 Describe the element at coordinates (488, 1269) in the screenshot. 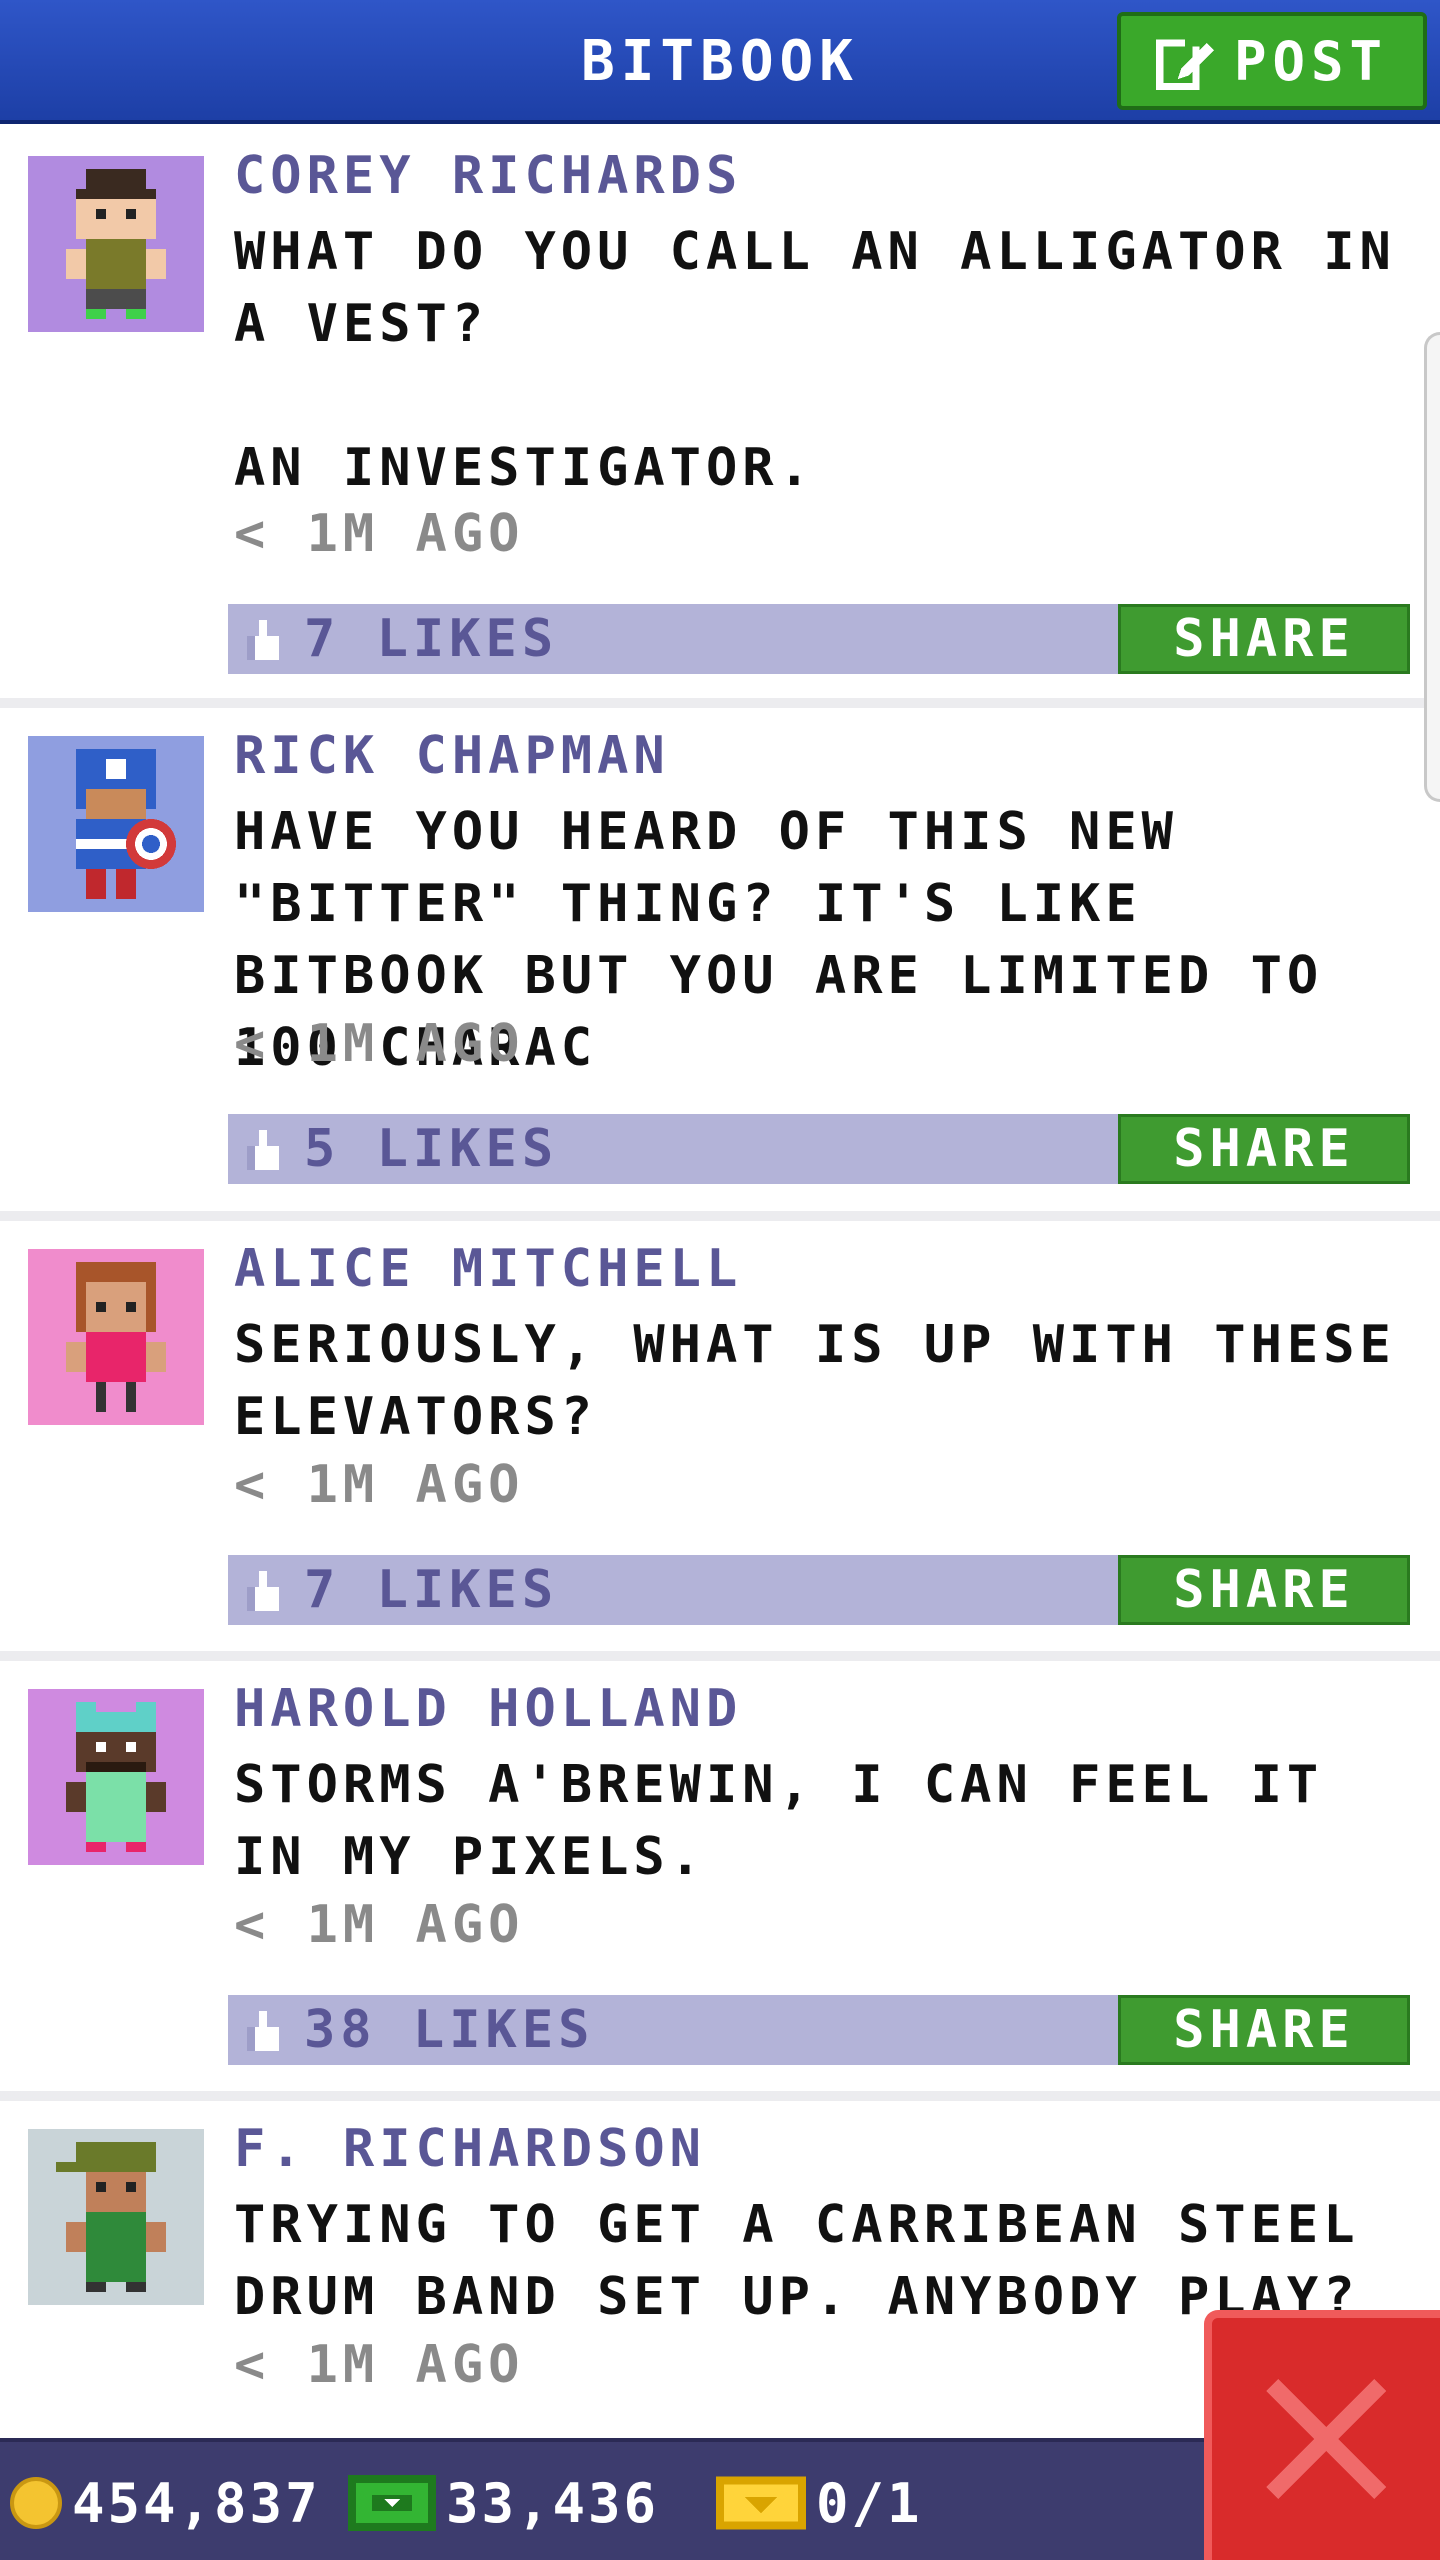

I see `post-author: ALICE MITCHELL` at that location.